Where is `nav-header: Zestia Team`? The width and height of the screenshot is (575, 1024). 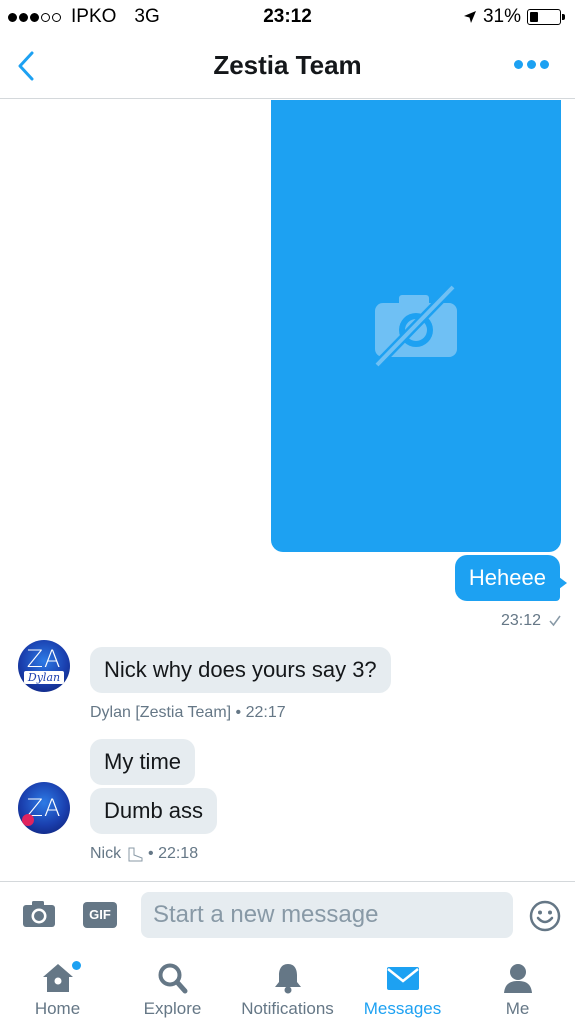 nav-header: Zestia Team is located at coordinates (287, 66).